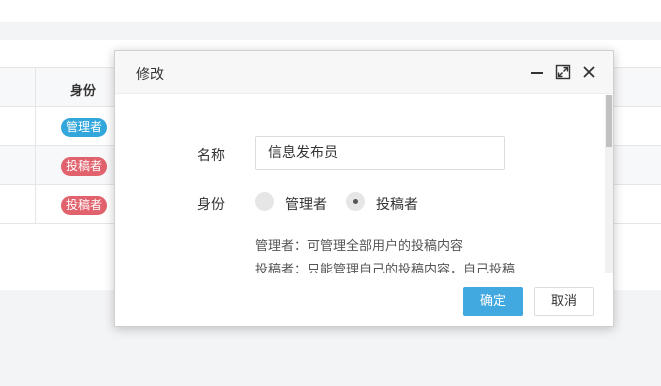 The image size is (661, 386). I want to click on close-icon, so click(589, 72).